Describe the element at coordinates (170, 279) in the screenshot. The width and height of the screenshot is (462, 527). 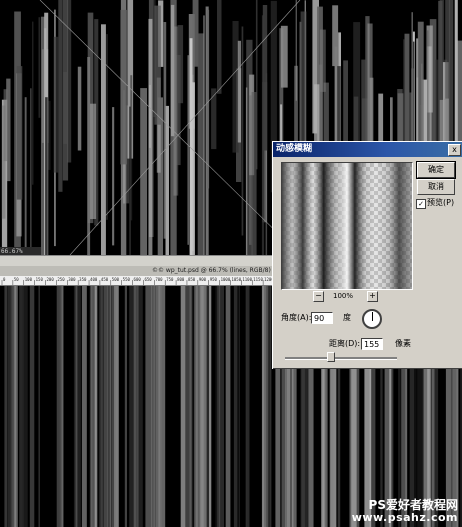
I see `ruler-label: 750` at that location.